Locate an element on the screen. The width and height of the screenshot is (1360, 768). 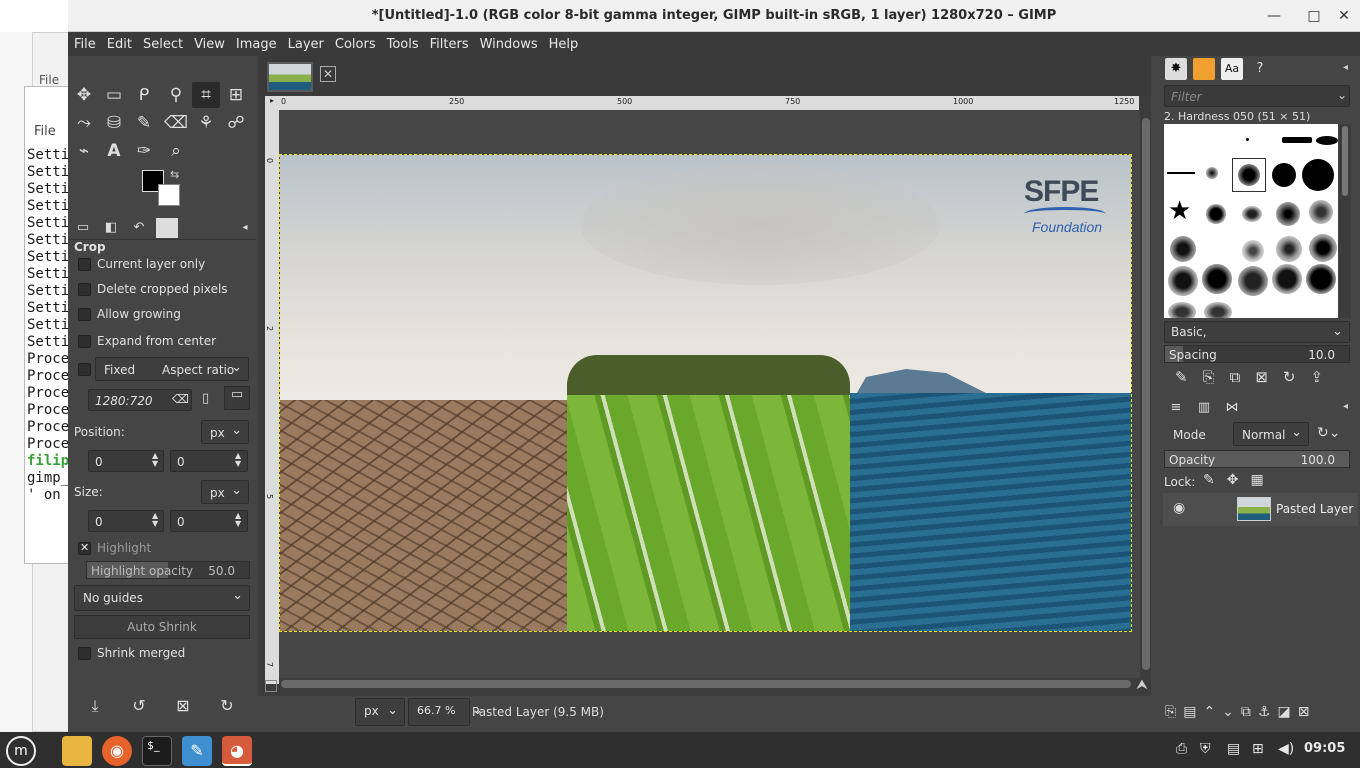
menu-edit: Edit is located at coordinates (119, 42).